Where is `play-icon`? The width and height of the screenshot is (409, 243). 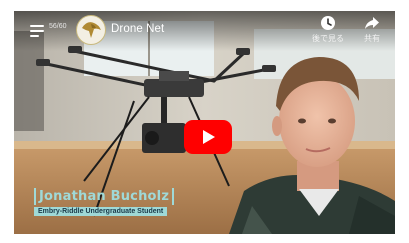 play-icon is located at coordinates (209, 137).